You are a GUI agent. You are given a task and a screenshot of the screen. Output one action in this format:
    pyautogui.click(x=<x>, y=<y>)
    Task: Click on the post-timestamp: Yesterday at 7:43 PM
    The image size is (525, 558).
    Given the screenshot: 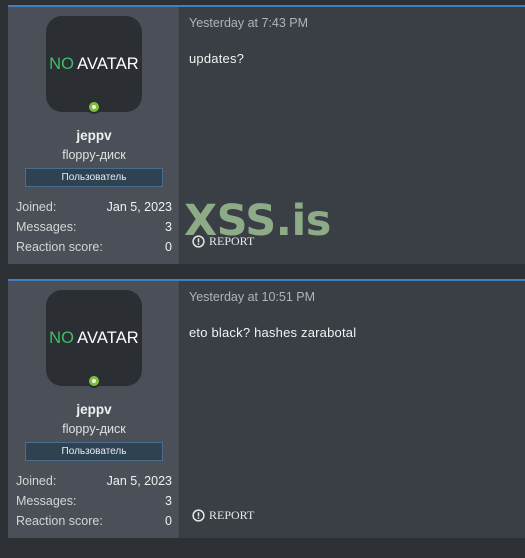 What is the action you would take?
    pyautogui.click(x=248, y=23)
    